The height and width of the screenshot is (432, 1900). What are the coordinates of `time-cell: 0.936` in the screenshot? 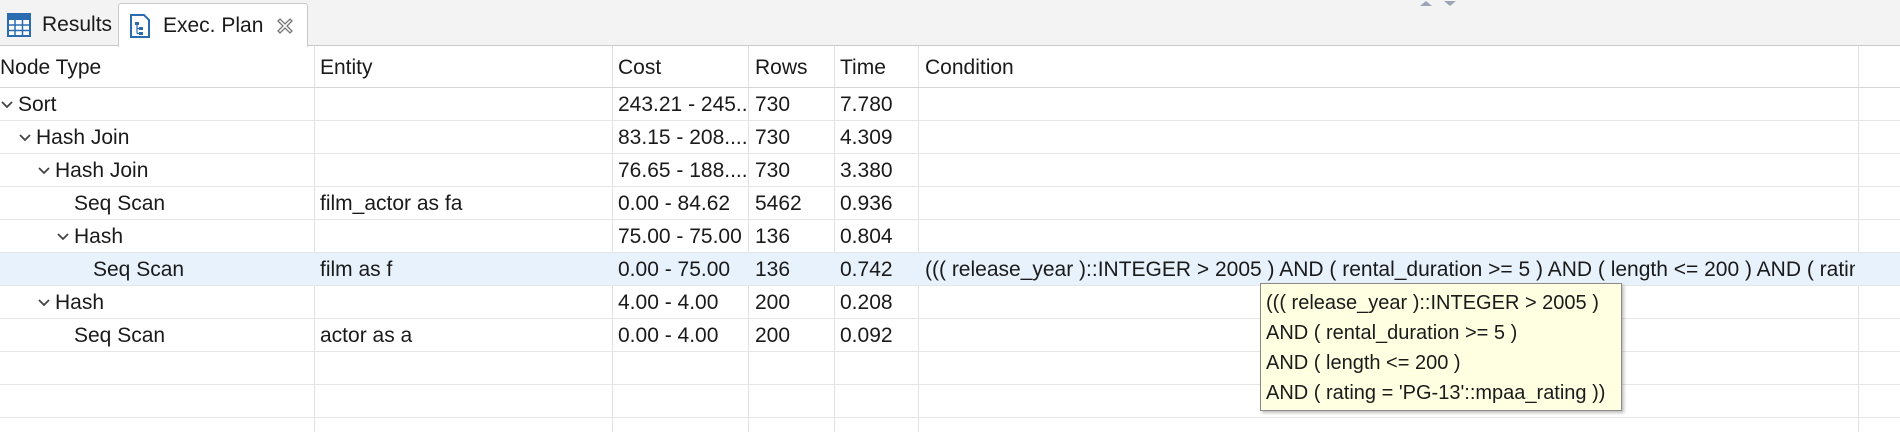 It's located at (866, 203).